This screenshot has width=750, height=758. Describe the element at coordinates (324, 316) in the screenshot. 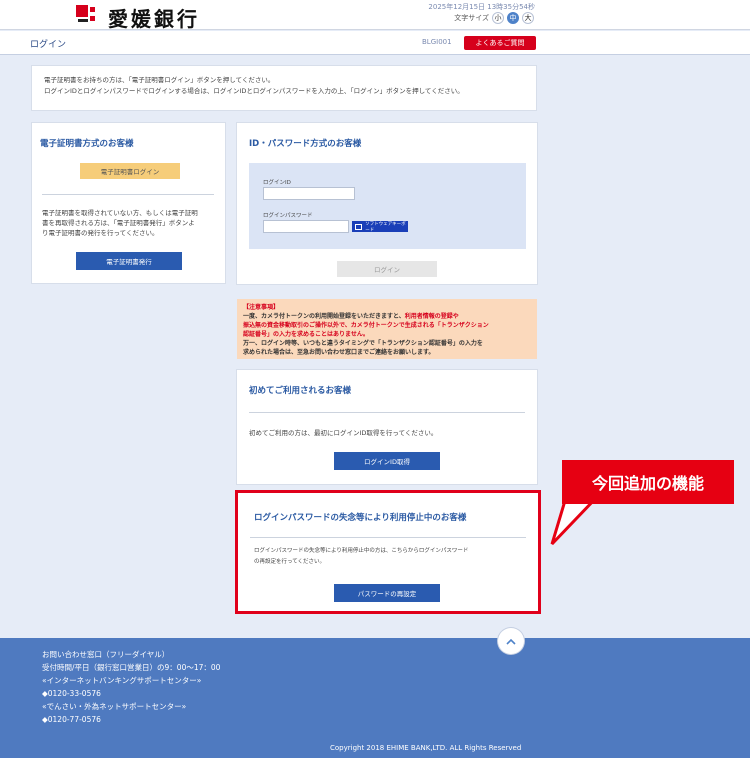

I see `warning-text: 一度、カメラ付トークンの利用開始登録をいただきますと、` at that location.